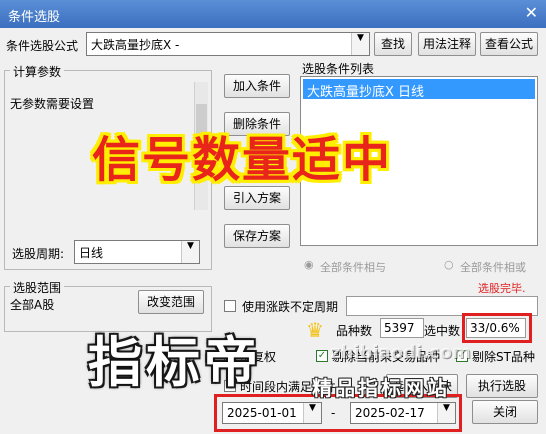 The height and width of the screenshot is (434, 546). What do you see at coordinates (42, 46) in the screenshot?
I see `formula-label: 条件选股公式` at bounding box center [42, 46].